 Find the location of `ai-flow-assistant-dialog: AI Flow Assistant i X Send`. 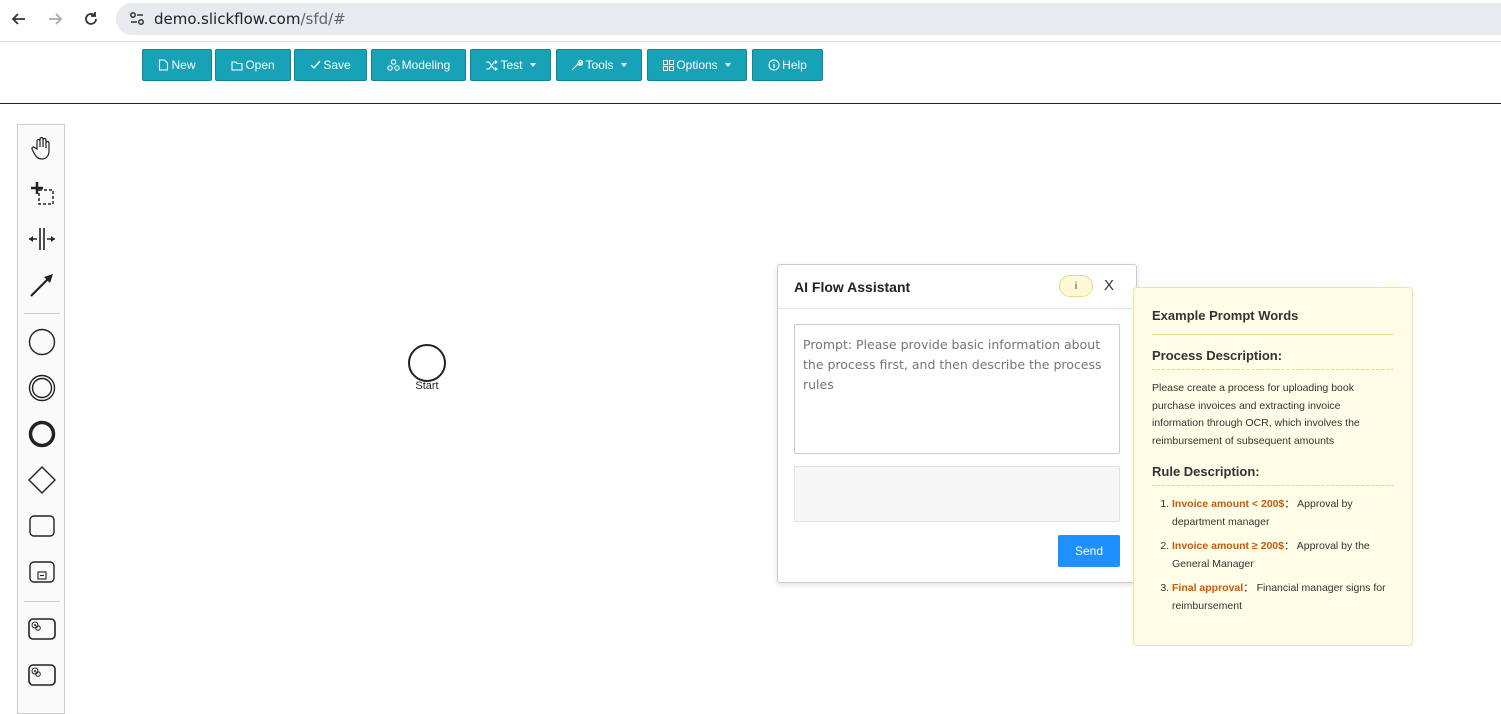

ai-flow-assistant-dialog: AI Flow Assistant i X Send is located at coordinates (957, 423).